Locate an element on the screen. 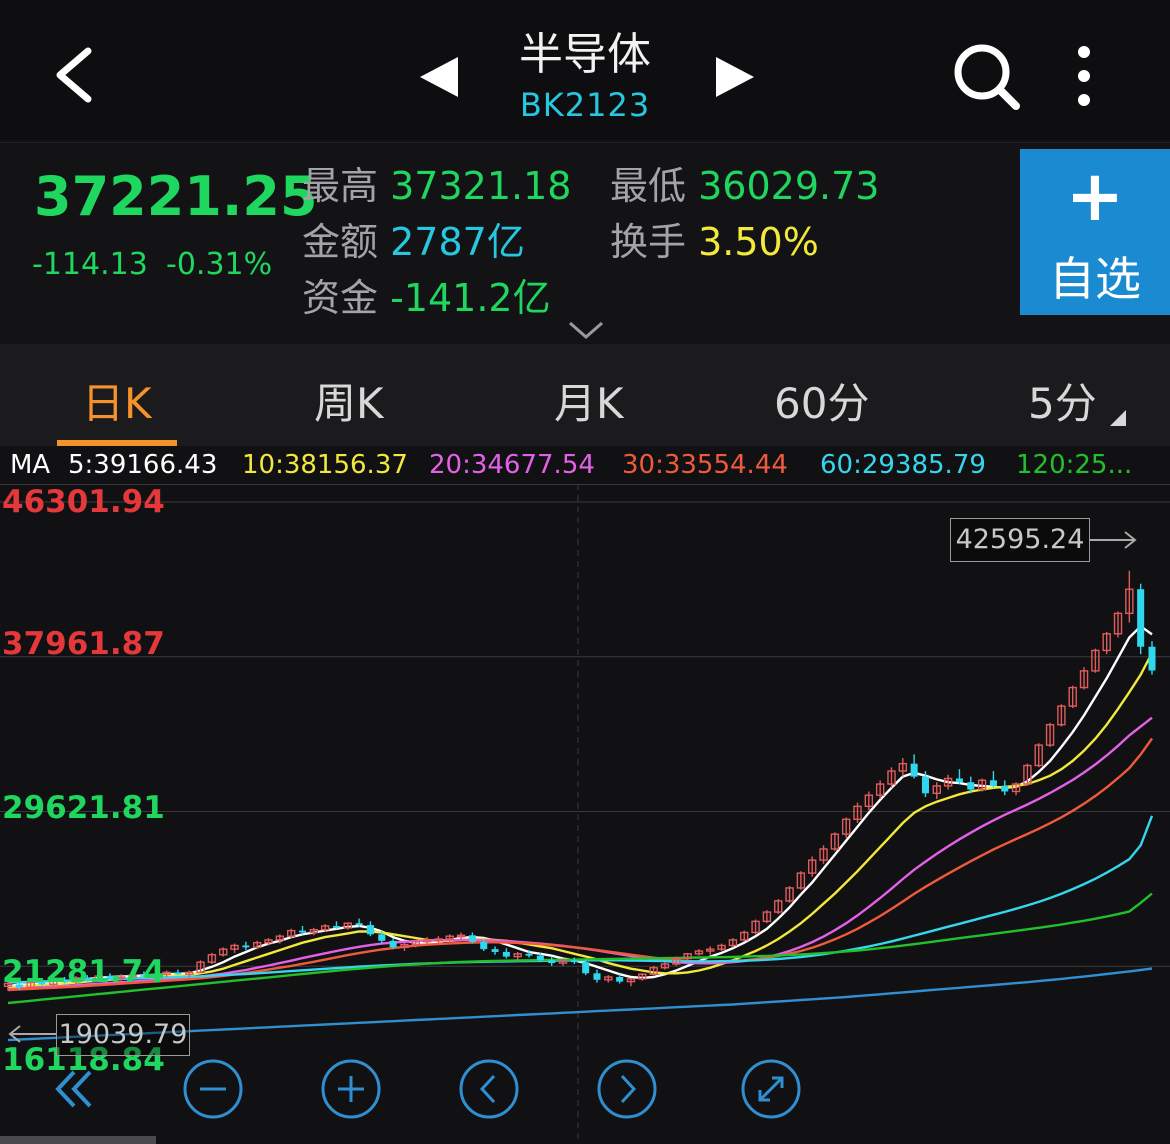  period-tabs: 日K 周K 月K 60分 5分 is located at coordinates (585, 395).